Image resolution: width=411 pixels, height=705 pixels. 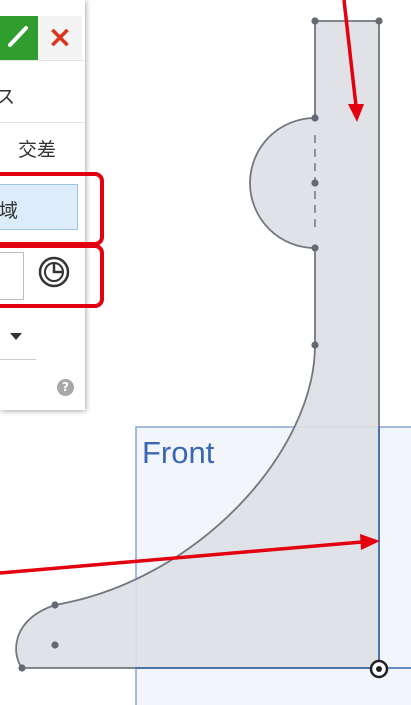 I want to click on intersect-option: 交差, so click(x=37, y=148).